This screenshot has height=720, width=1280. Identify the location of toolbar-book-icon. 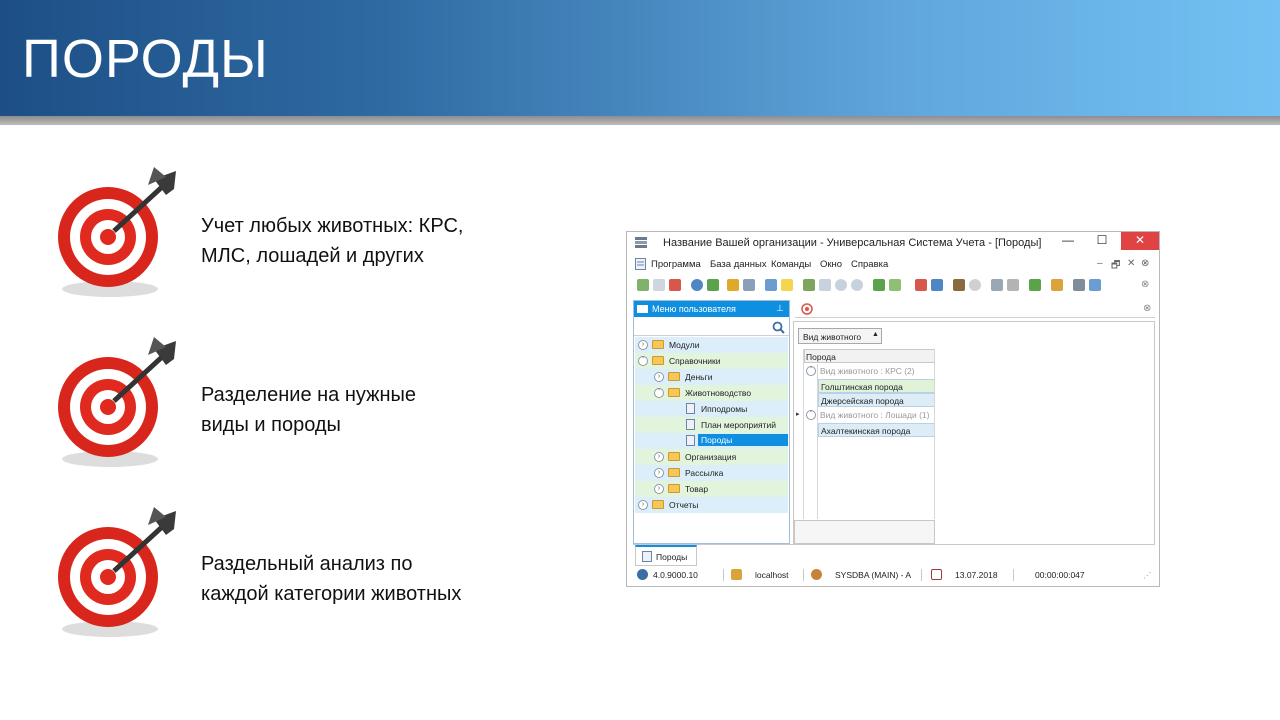
(959, 285).